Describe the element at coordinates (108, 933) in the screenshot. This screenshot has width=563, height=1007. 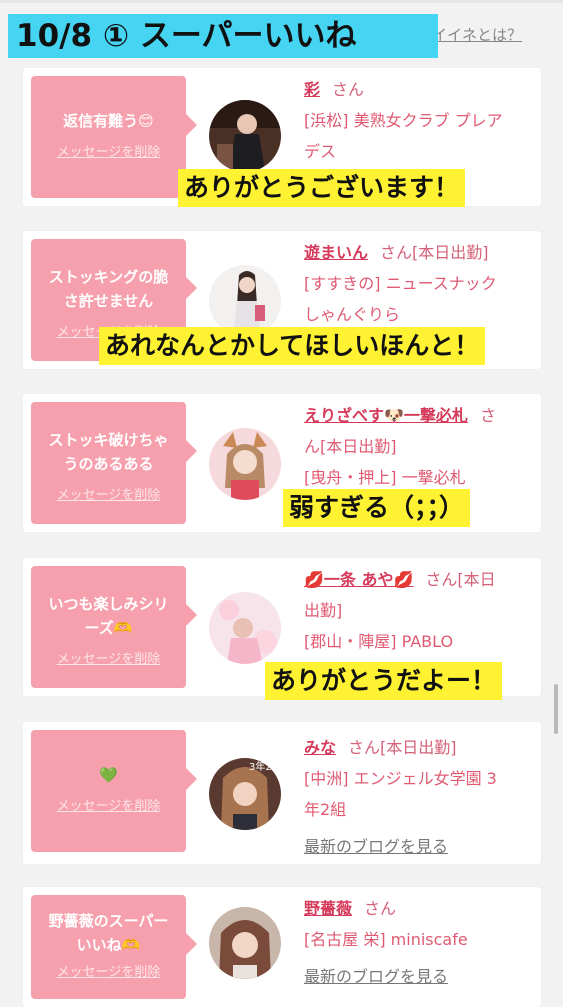
I see `message-text: 野薔薇のスーパー いいね🫶` at that location.